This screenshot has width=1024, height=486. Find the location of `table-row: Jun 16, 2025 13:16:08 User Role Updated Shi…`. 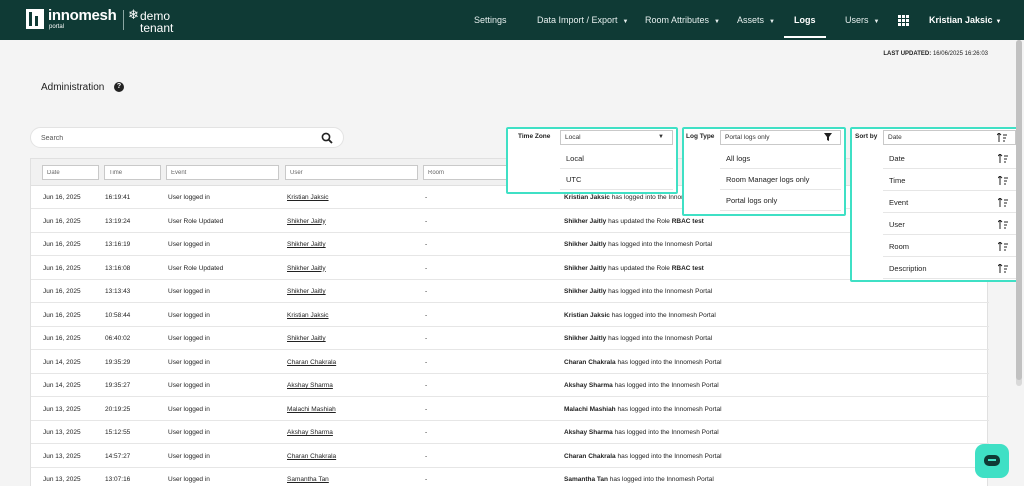

table-row: Jun 16, 2025 13:16:08 User Role Updated Shi… is located at coordinates (510, 268).